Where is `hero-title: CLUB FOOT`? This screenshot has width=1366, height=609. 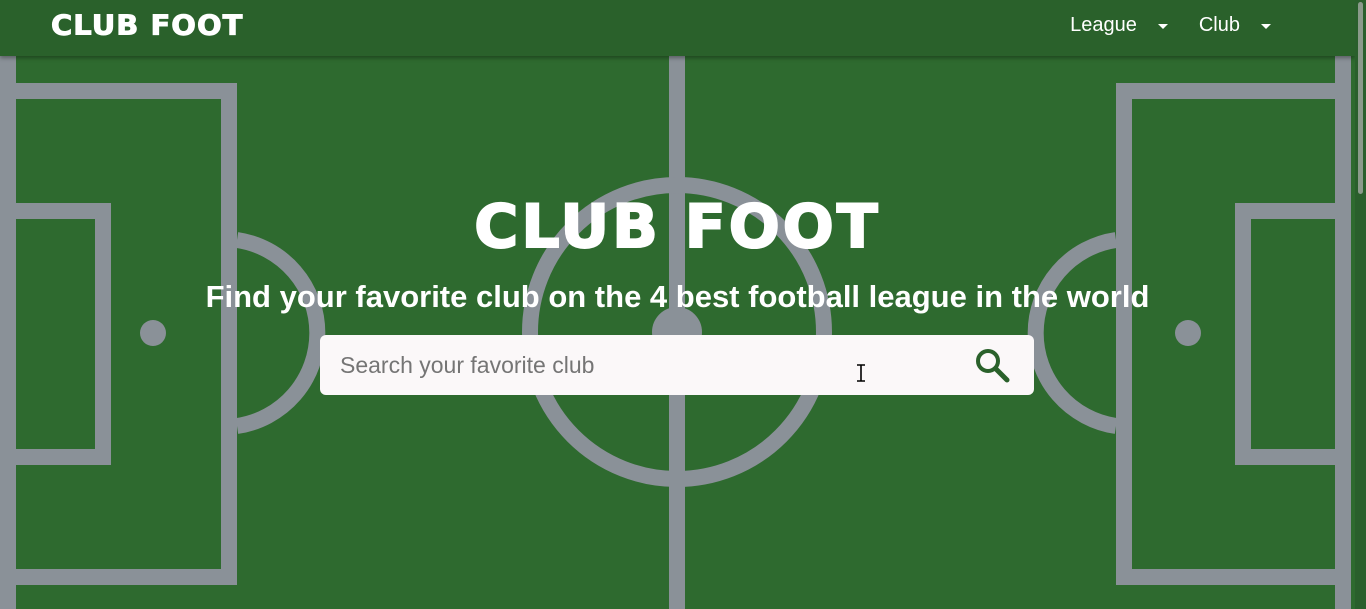 hero-title: CLUB FOOT is located at coordinates (677, 227).